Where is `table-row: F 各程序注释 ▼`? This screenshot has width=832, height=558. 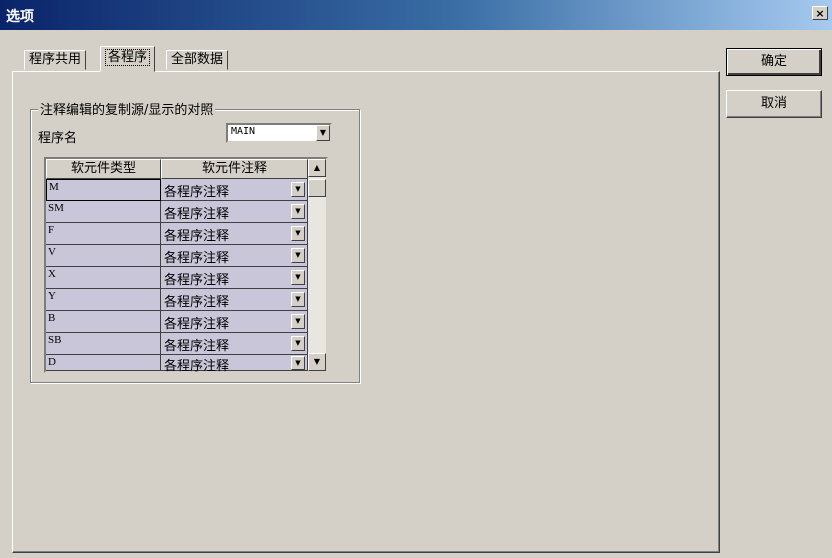
table-row: F 各程序注释 ▼ is located at coordinates (177, 234).